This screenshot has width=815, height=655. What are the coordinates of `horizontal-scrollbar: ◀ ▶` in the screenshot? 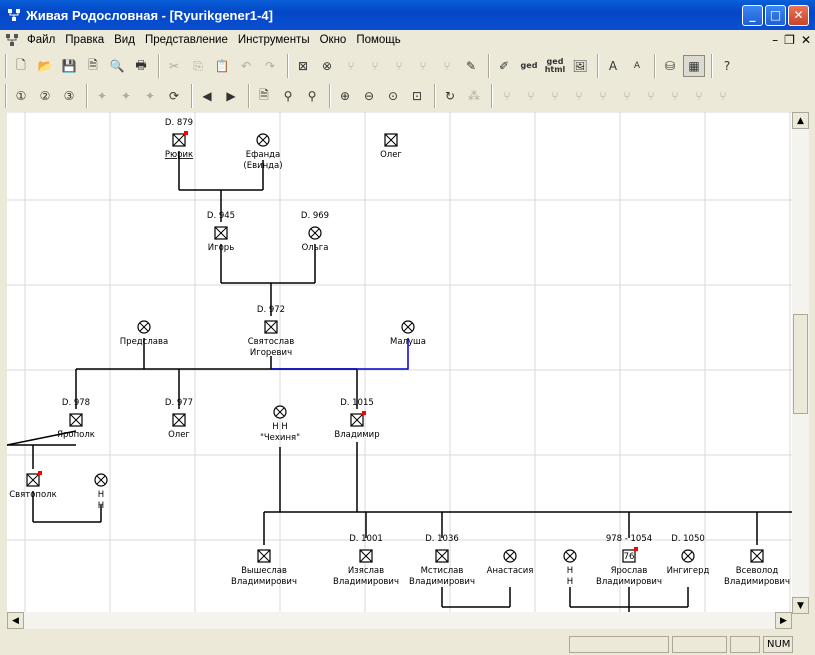 It's located at (399, 620).